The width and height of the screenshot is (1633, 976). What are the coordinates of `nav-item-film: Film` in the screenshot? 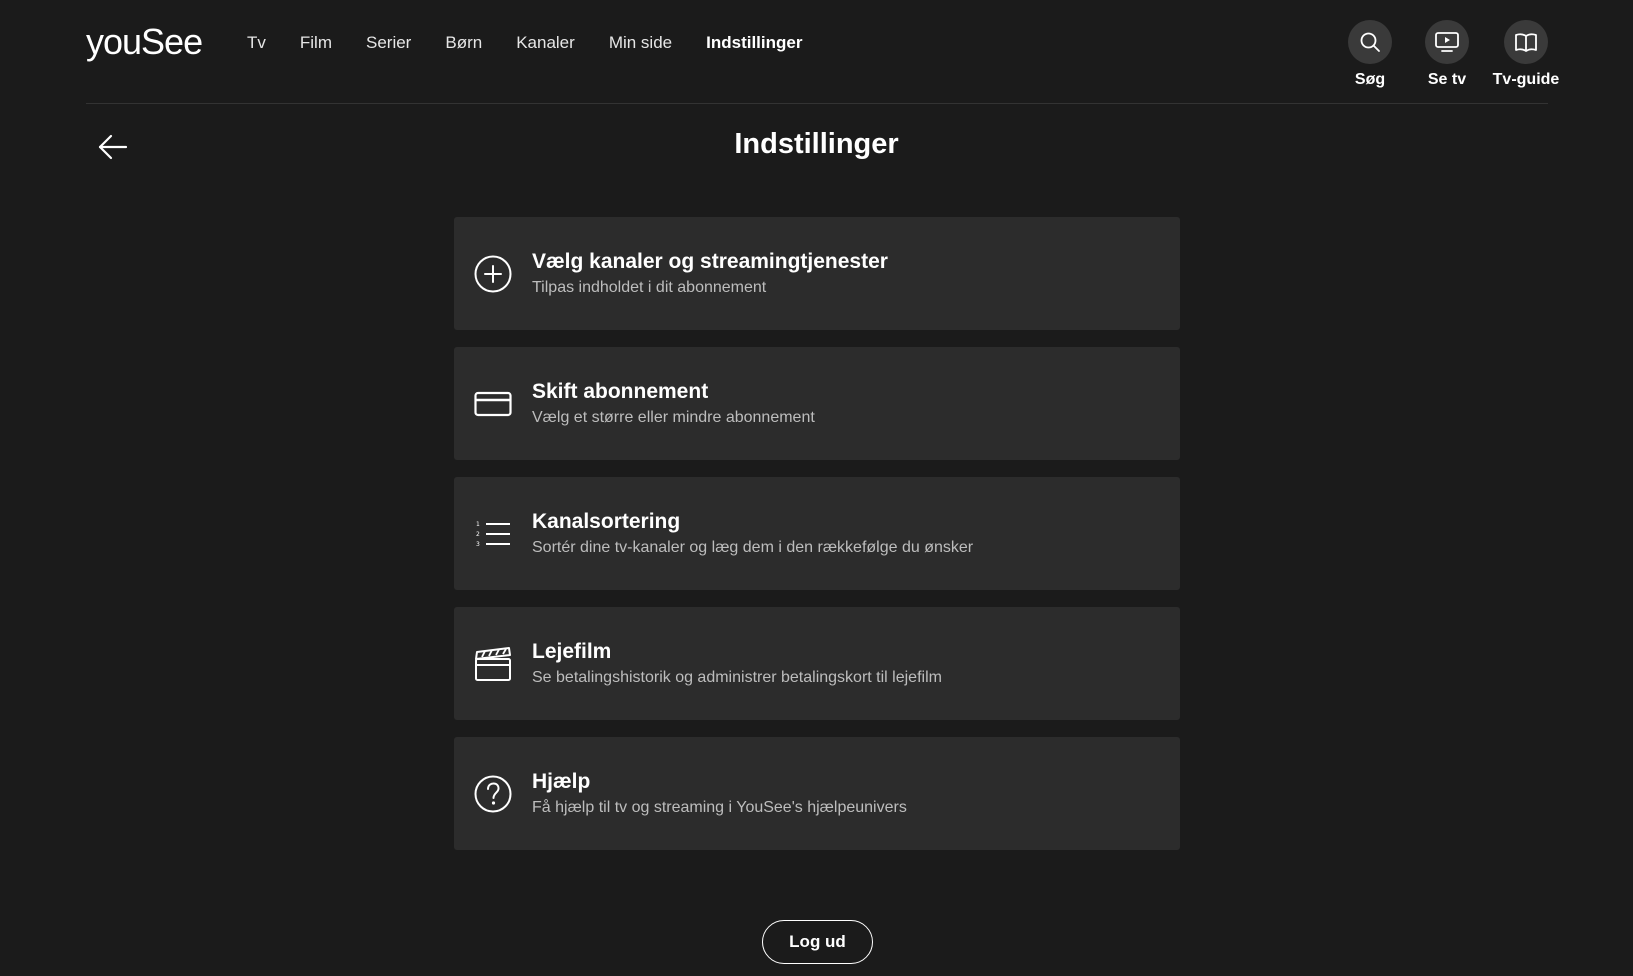 It's located at (316, 43).